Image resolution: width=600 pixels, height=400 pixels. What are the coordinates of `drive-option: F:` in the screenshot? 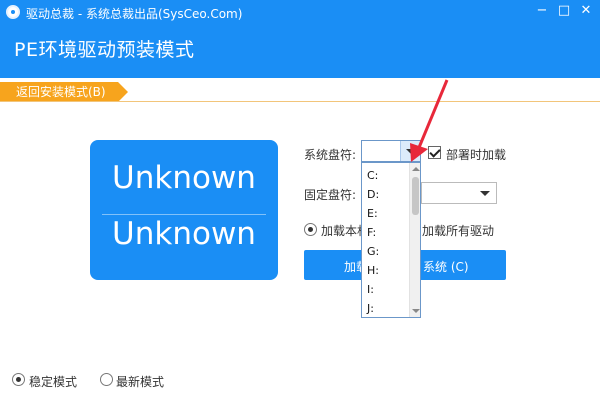 It's located at (371, 232).